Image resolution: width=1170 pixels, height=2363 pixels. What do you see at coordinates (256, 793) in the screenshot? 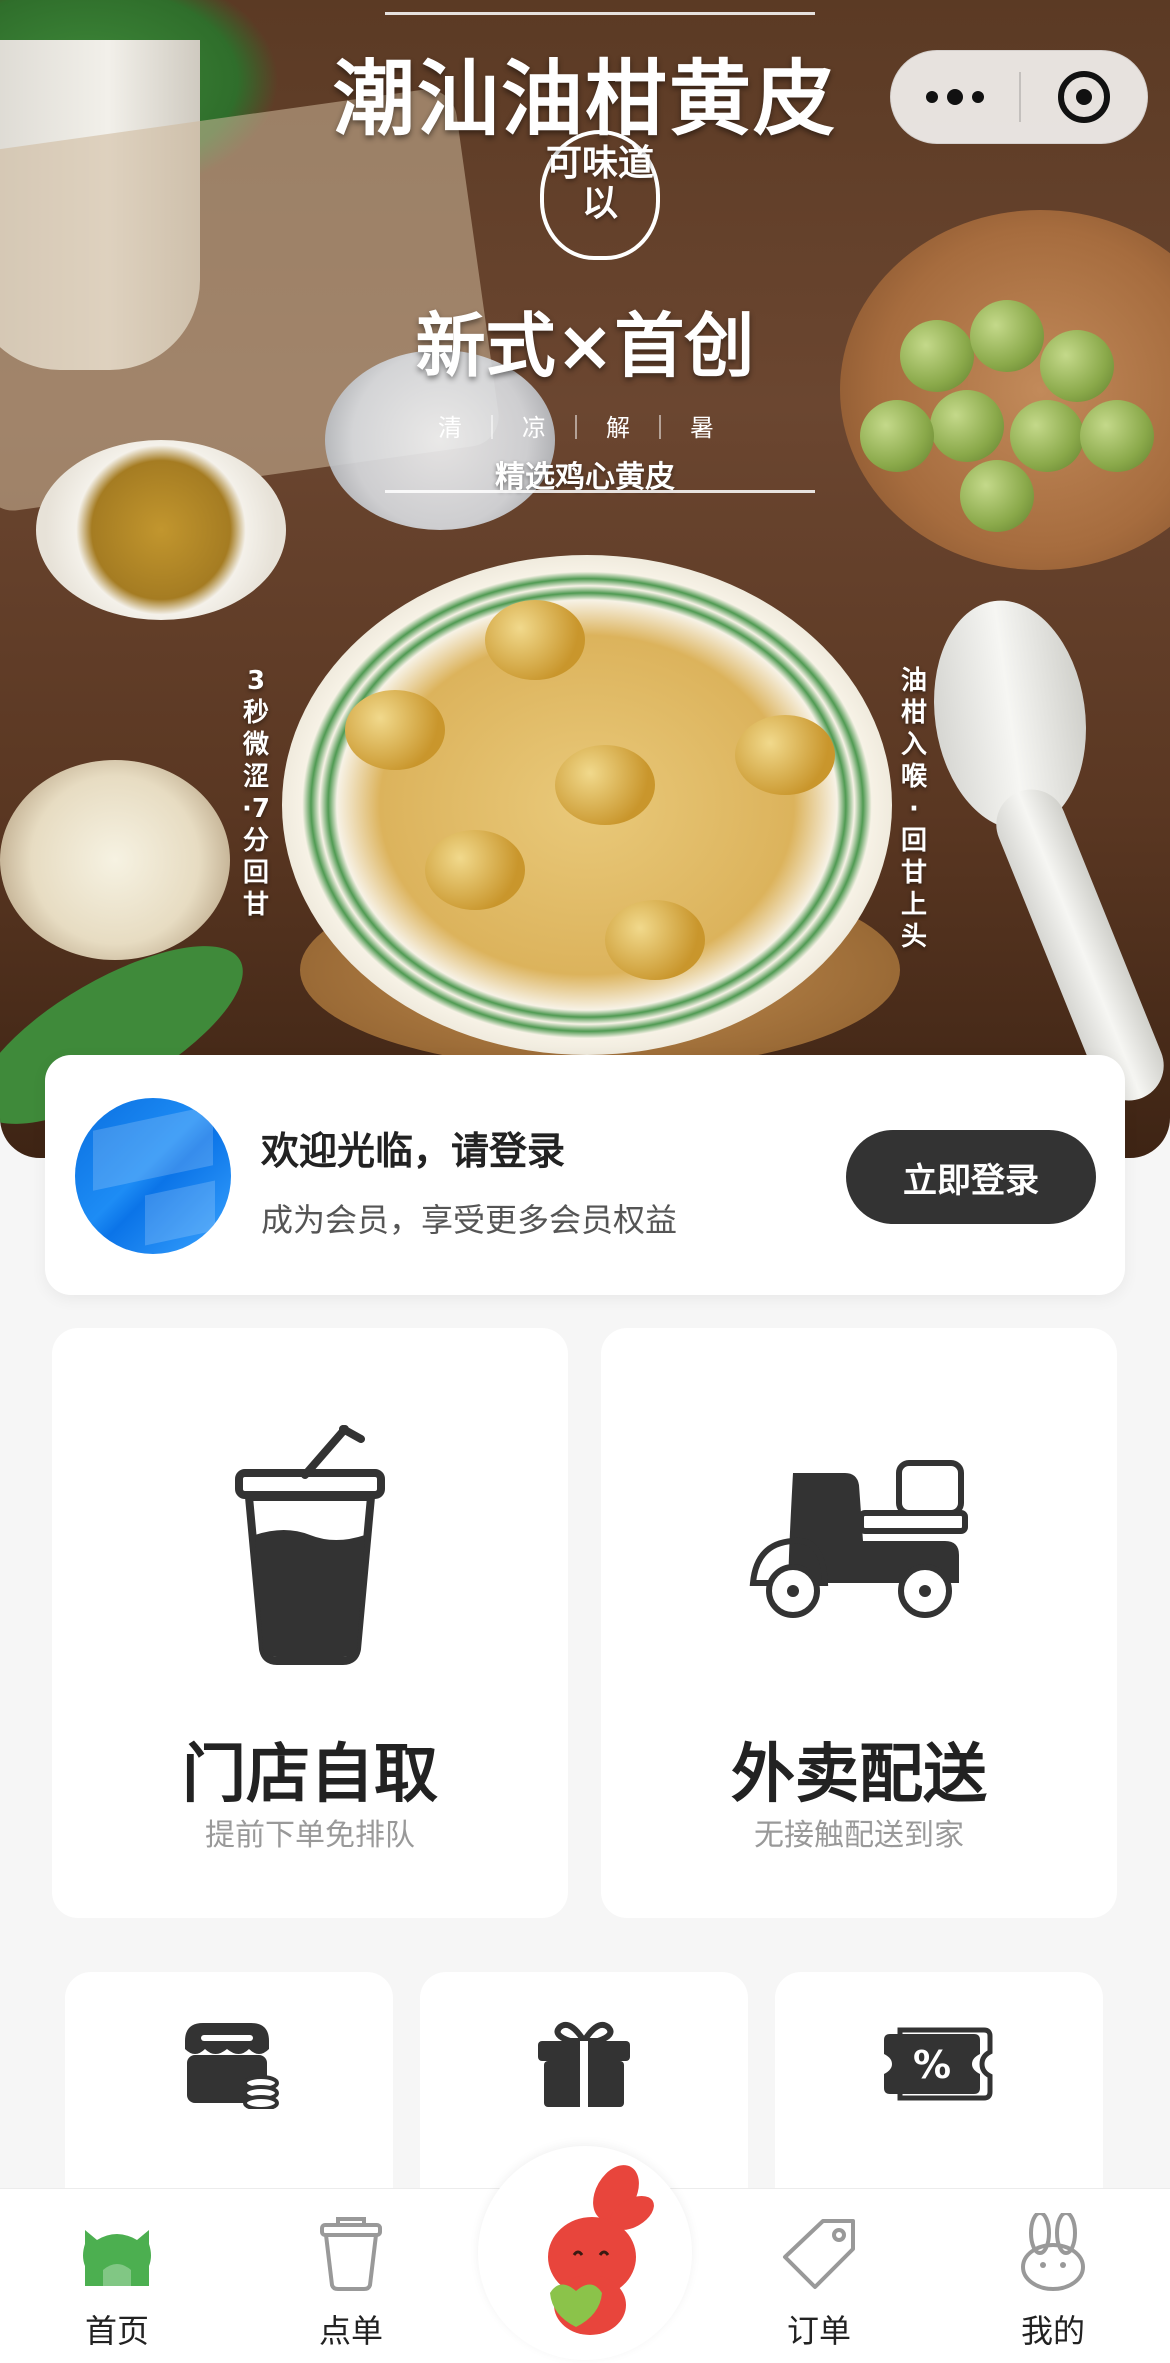
I see `banner-left-vertical: 3秒微涩·7分回甘` at bounding box center [256, 793].